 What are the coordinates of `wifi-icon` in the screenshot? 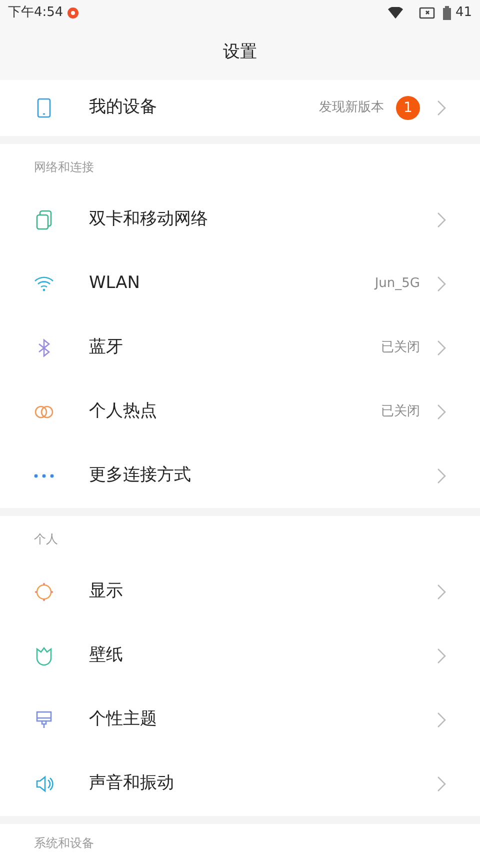 It's located at (44, 284).